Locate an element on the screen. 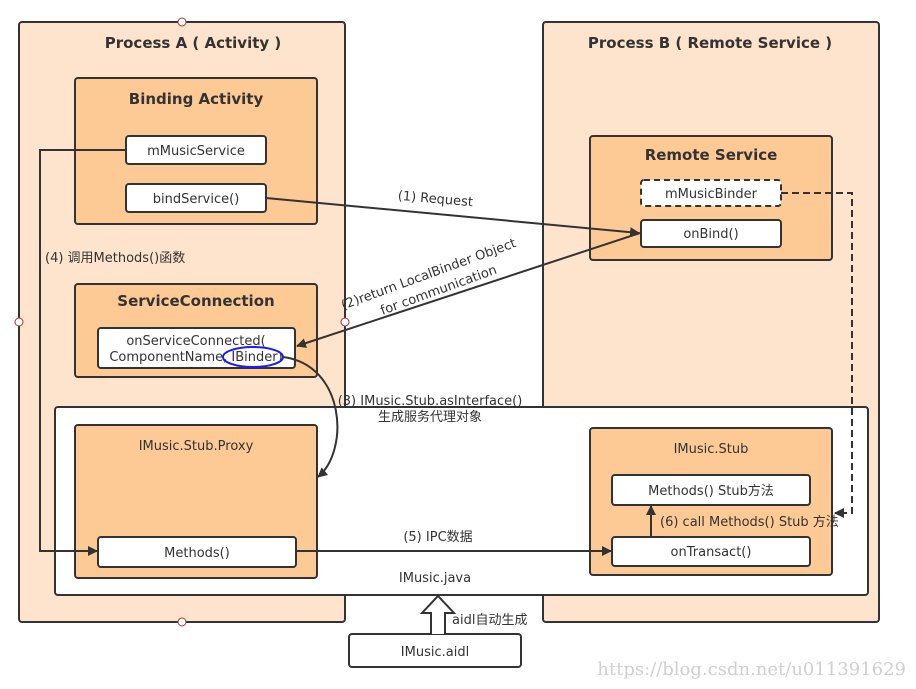 The image size is (916, 689). mmusicbinder-label: mMusicBinder is located at coordinates (711, 194).